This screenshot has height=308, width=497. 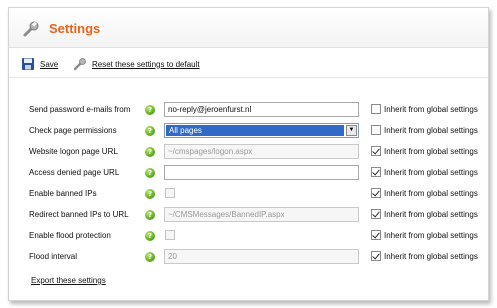 I want to click on wrench-icon, so click(x=31, y=29).